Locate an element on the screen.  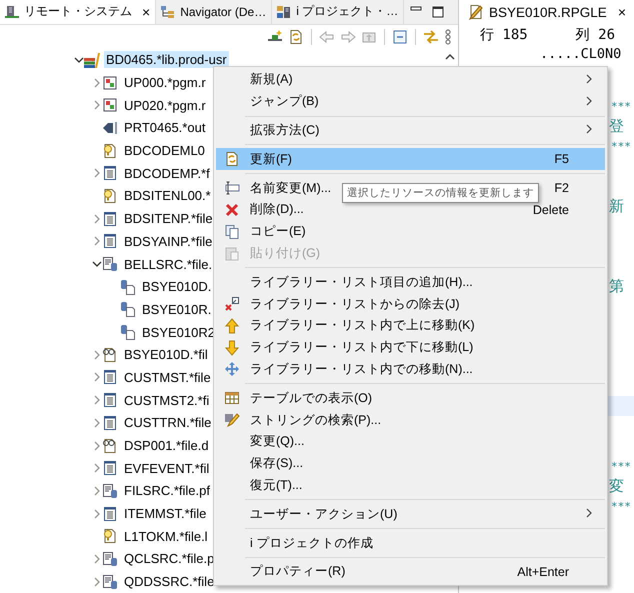
code-line: 変 is located at coordinates (616, 486).